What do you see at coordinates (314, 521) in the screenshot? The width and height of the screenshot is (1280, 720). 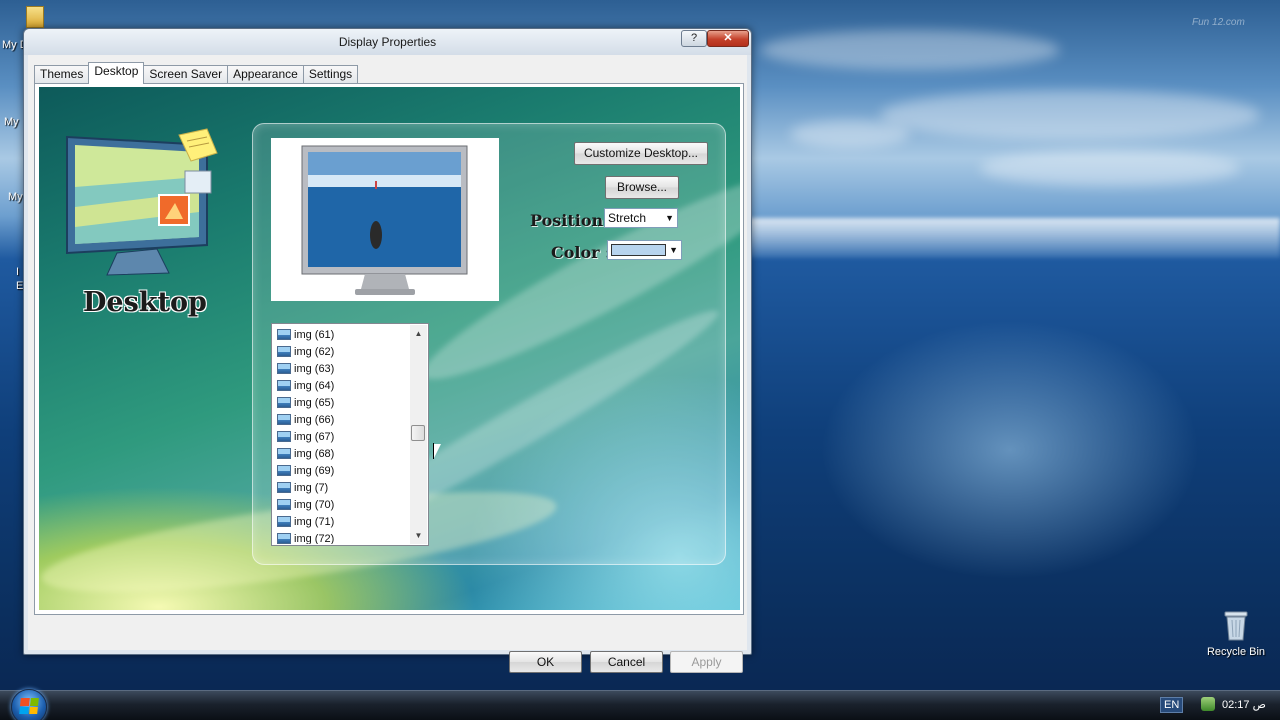 I see `list-item-label: img (71)` at bounding box center [314, 521].